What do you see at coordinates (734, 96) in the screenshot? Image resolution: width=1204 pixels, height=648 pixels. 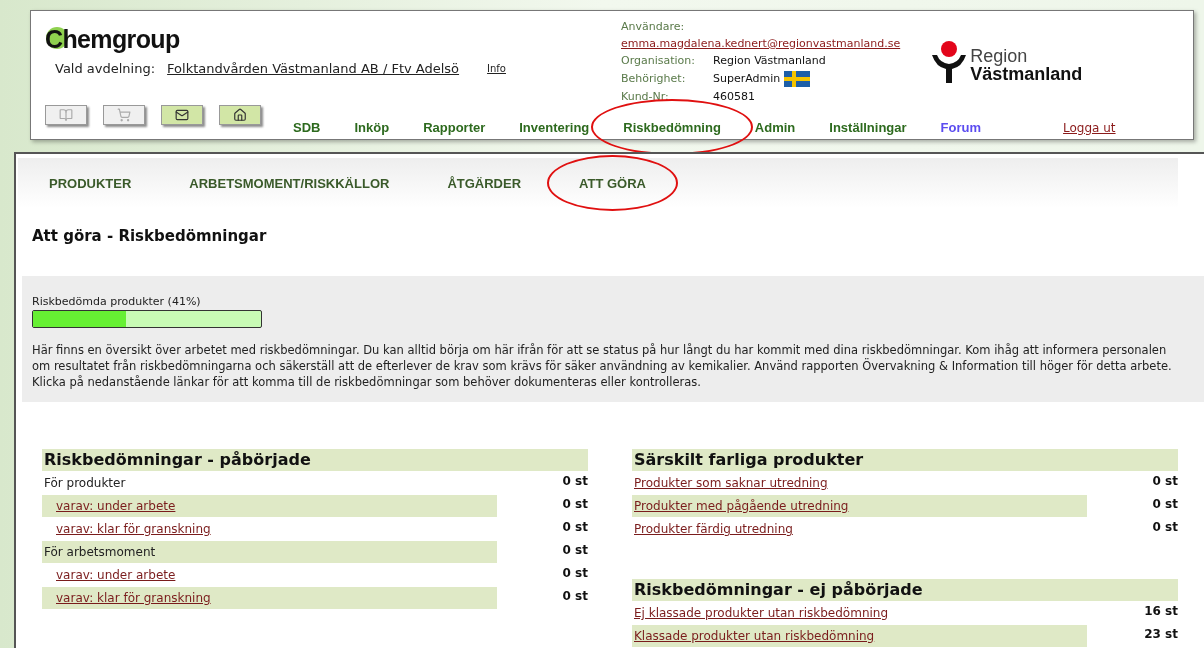 I see `field-value: 460581` at bounding box center [734, 96].